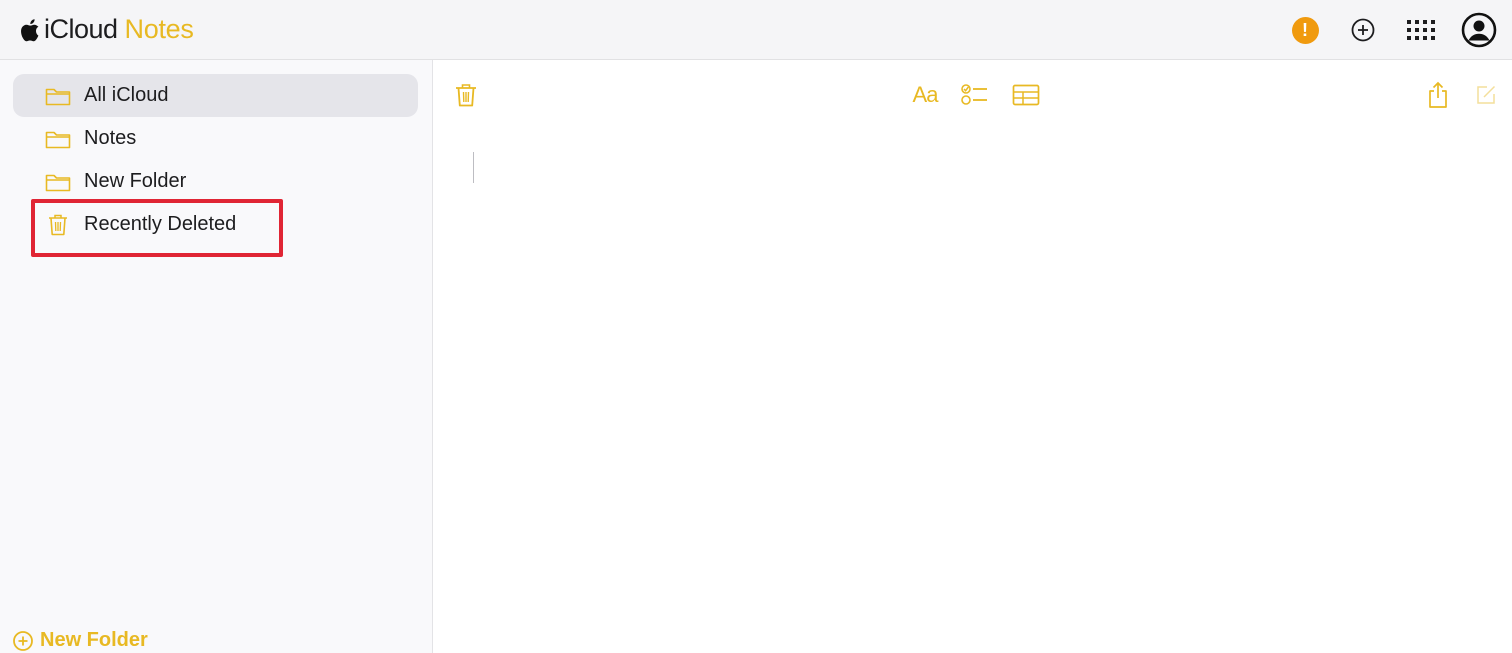 The height and width of the screenshot is (653, 1512). I want to click on new-folder-label: New Folder, so click(94, 640).